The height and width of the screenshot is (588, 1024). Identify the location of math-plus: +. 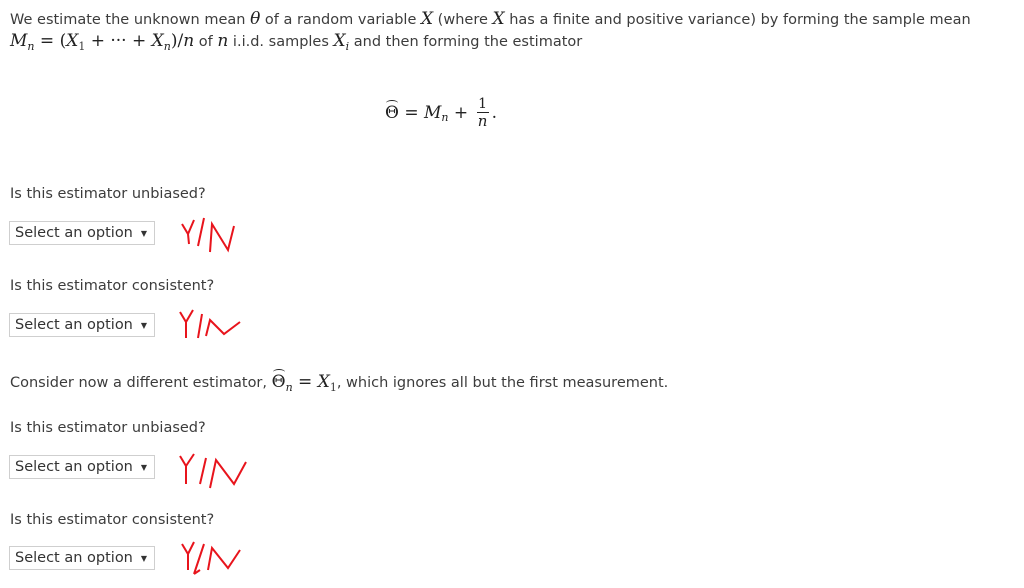
(461, 113).